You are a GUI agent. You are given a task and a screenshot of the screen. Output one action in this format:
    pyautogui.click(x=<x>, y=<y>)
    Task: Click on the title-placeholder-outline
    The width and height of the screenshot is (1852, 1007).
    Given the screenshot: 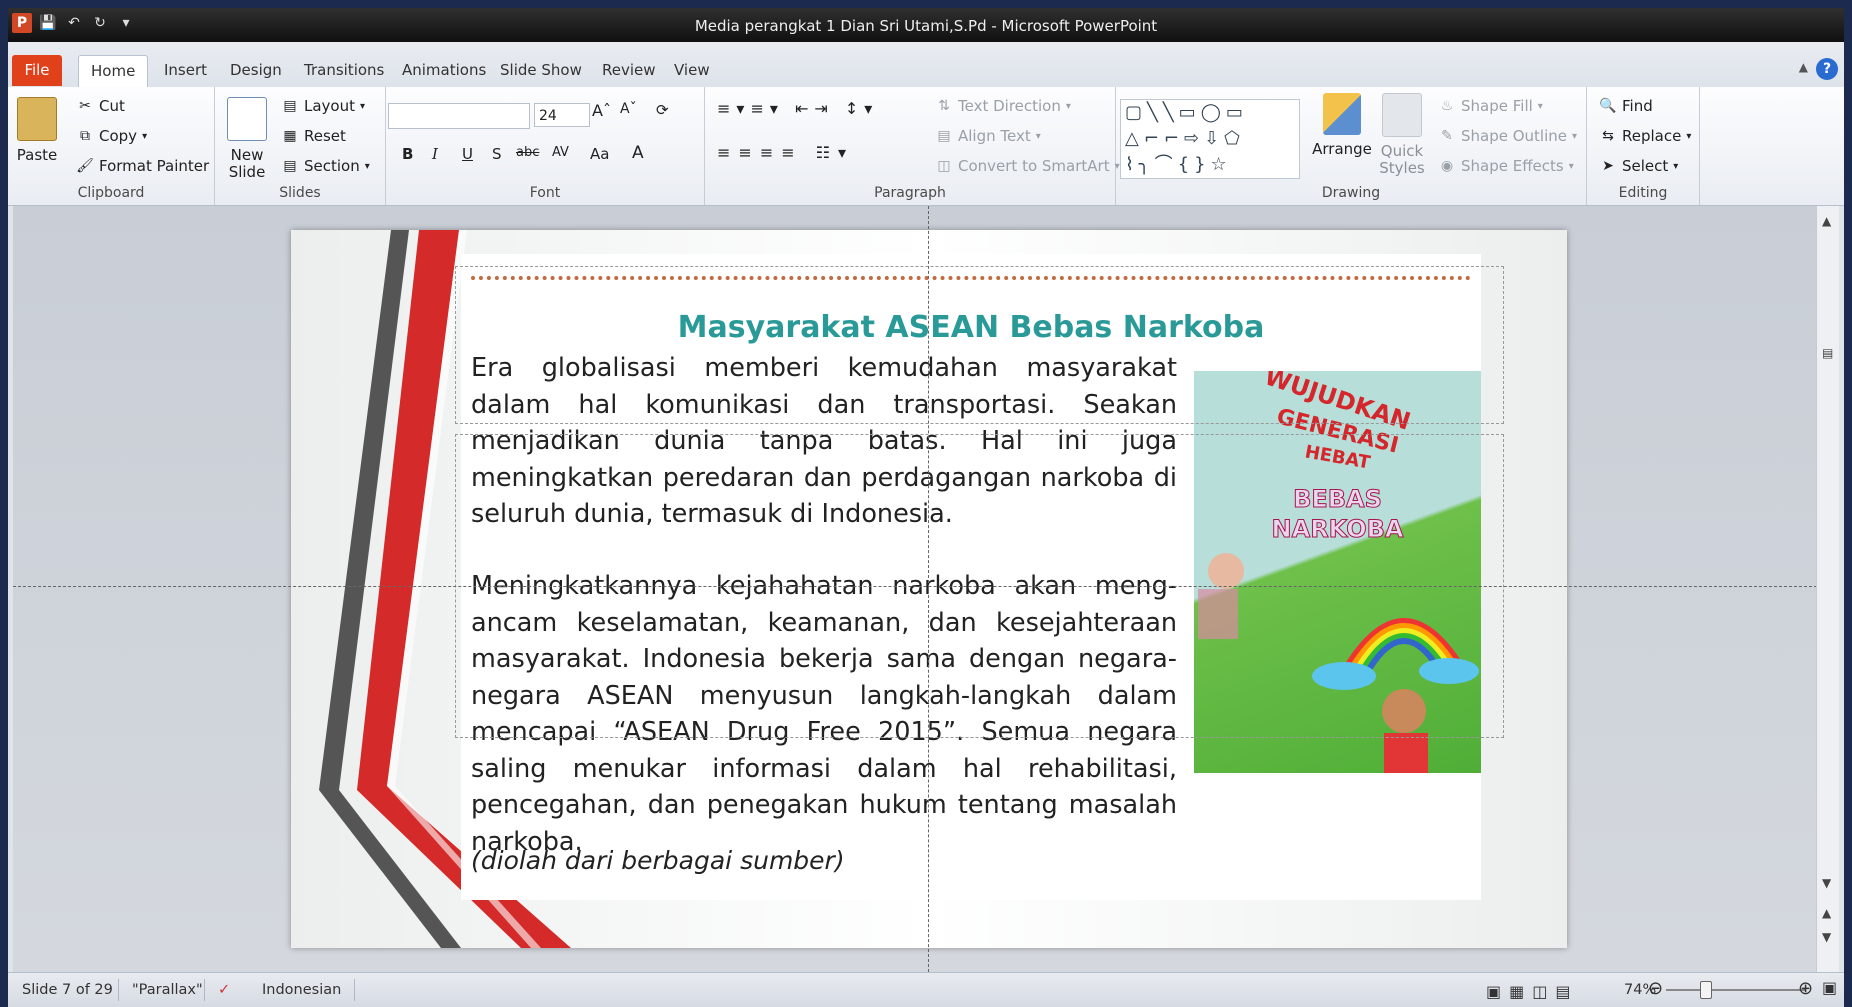 What is the action you would take?
    pyautogui.click(x=979, y=345)
    